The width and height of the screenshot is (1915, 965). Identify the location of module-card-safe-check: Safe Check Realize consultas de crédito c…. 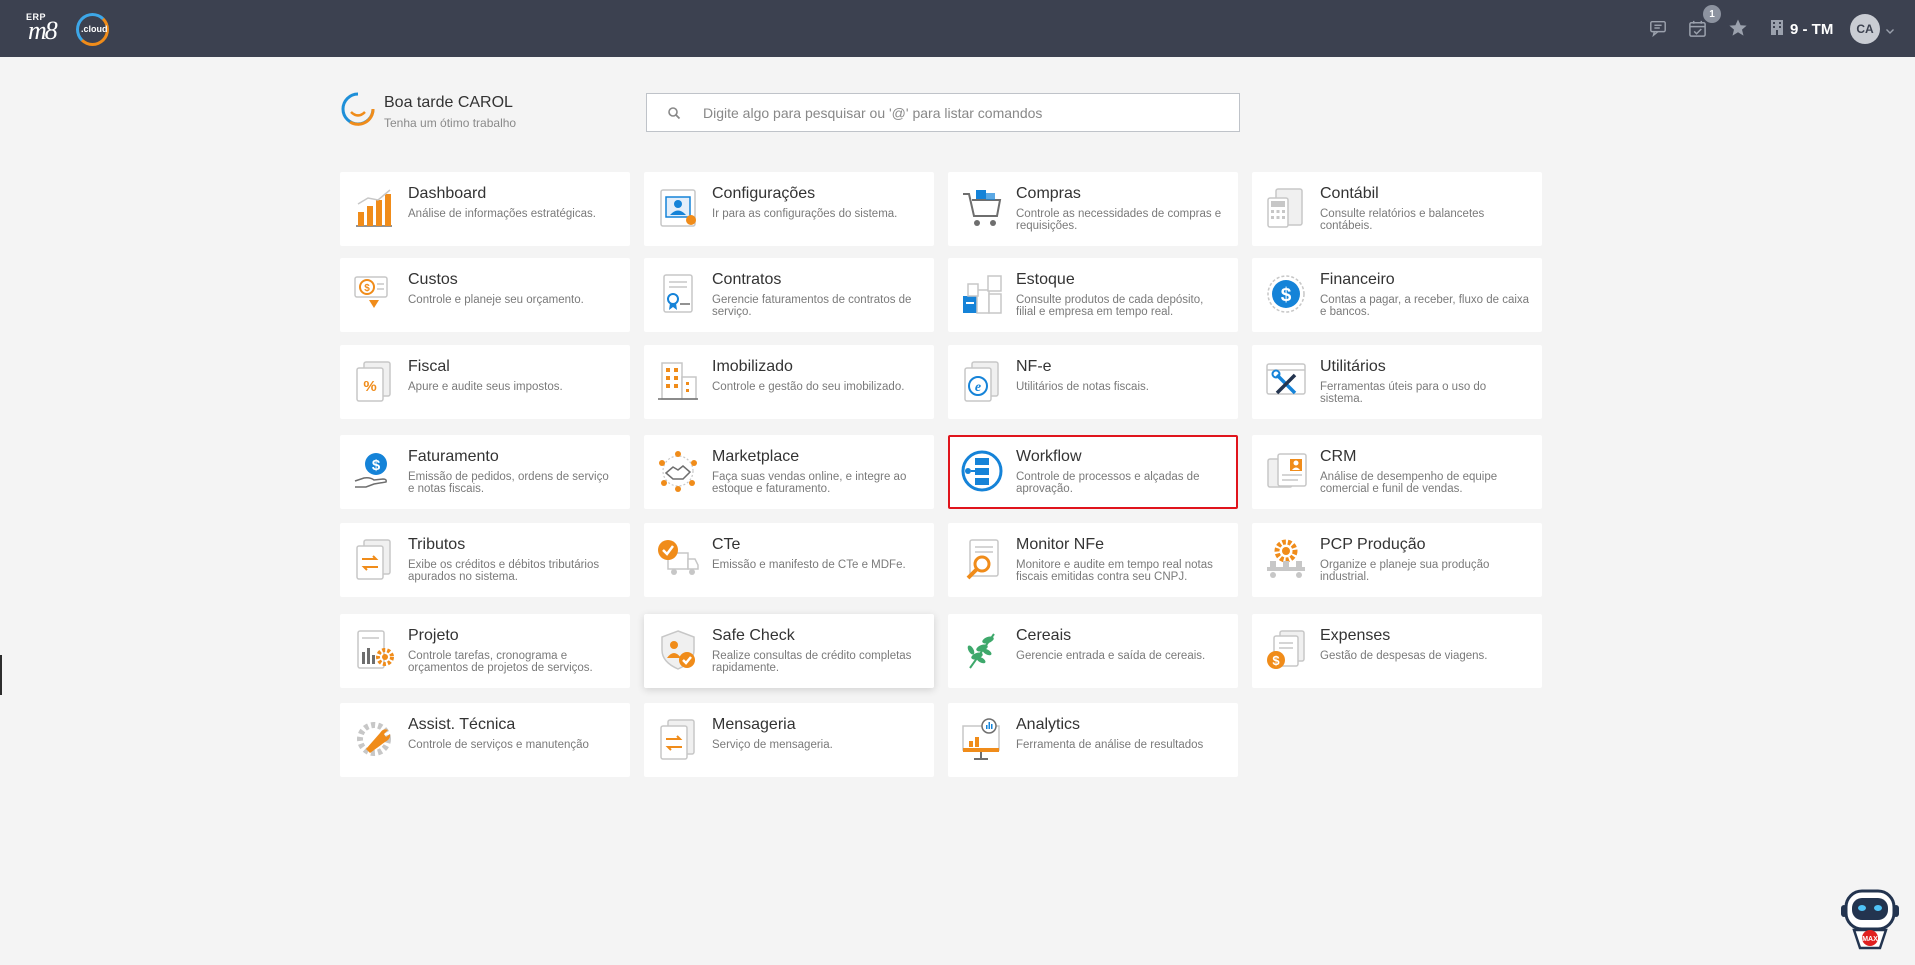
(789, 651).